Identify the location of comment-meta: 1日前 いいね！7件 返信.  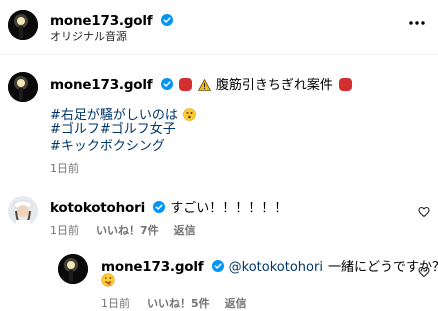
(123, 230).